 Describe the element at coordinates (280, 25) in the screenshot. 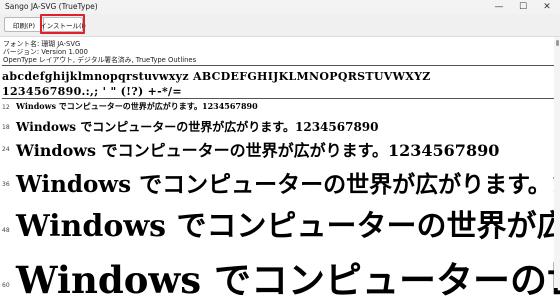

I see `toolbar: 印刷(P) インストール(I)` at that location.